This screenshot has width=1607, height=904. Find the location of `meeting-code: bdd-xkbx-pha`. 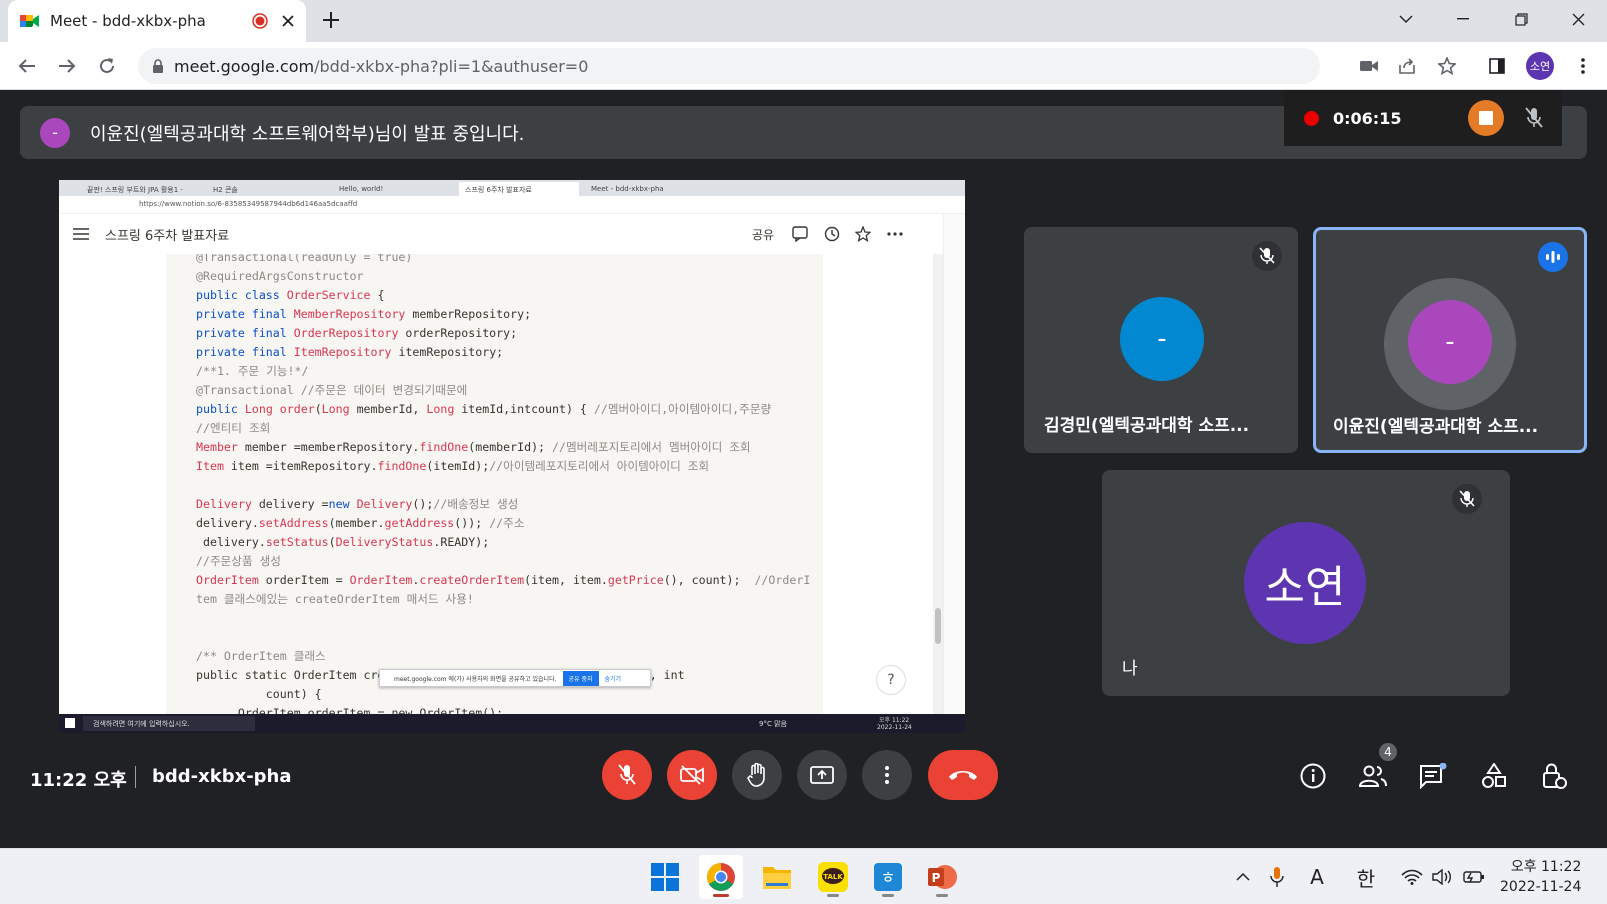

meeting-code: bdd-xkbx-pha is located at coordinates (222, 776).